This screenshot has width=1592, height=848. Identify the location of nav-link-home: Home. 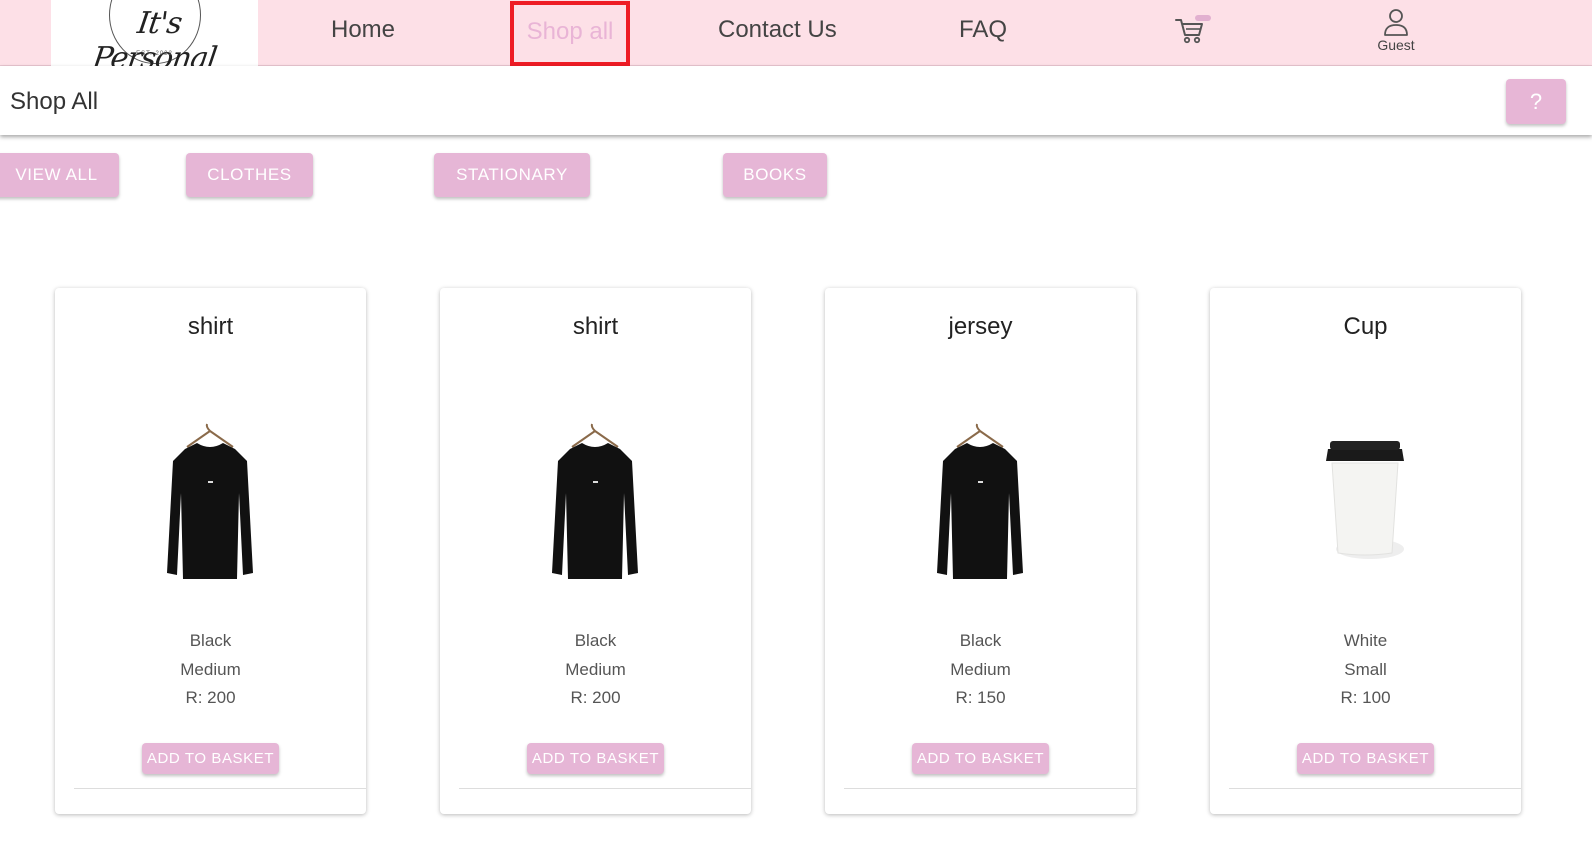
(363, 30).